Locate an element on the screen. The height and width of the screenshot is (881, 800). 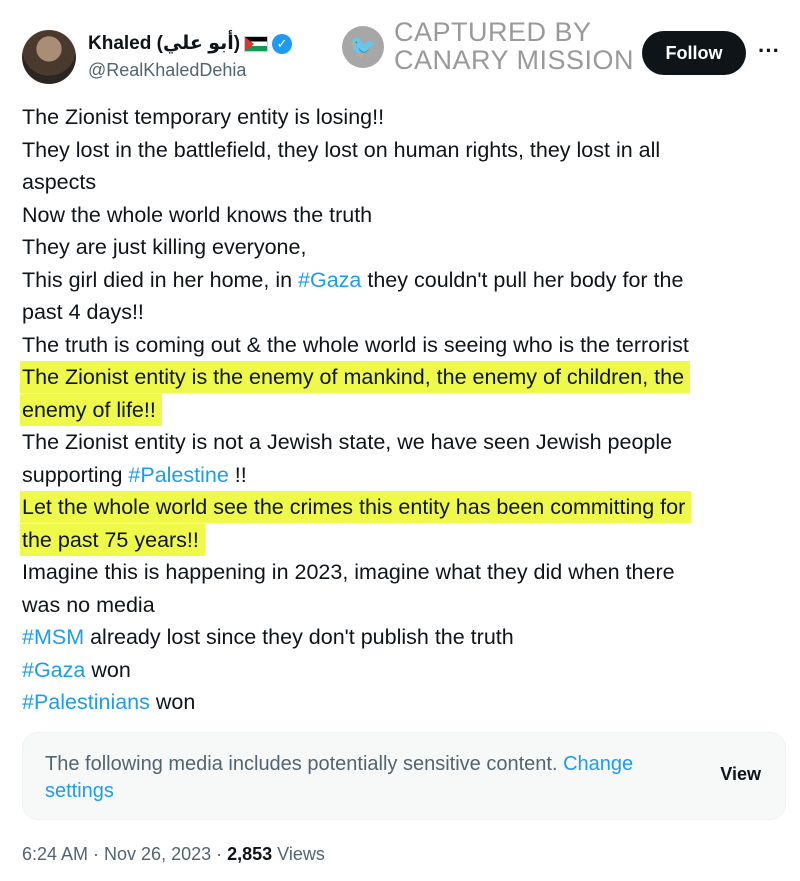
verified-badge-icon: ✓ is located at coordinates (282, 43).